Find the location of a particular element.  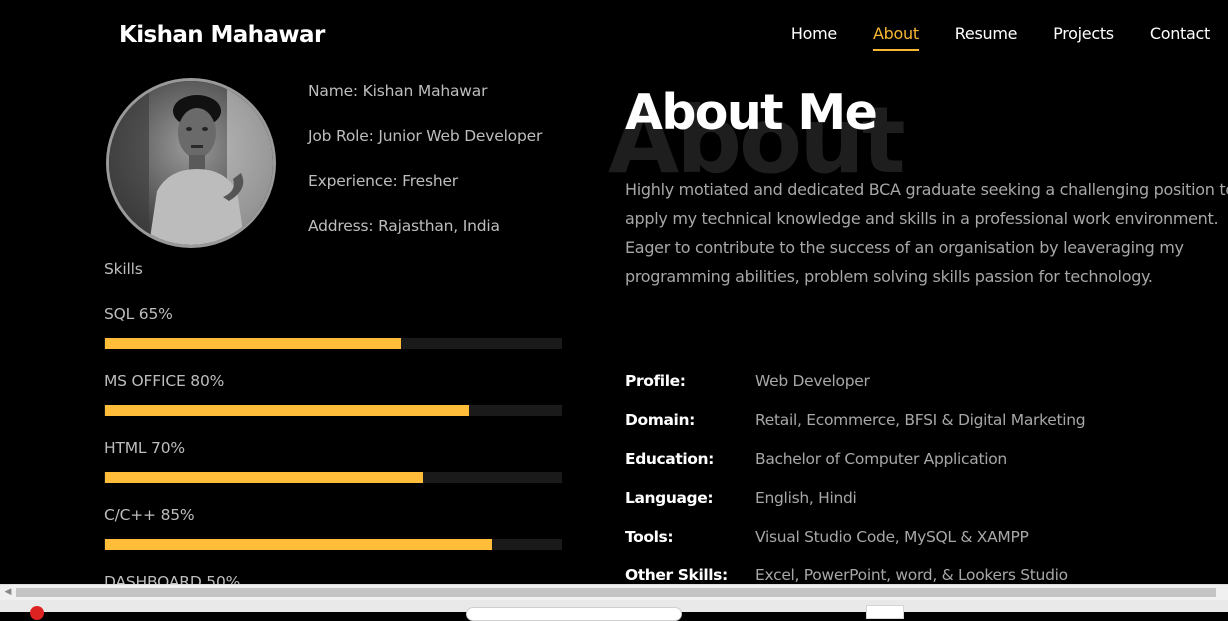

alert-icon is located at coordinates (37, 613).